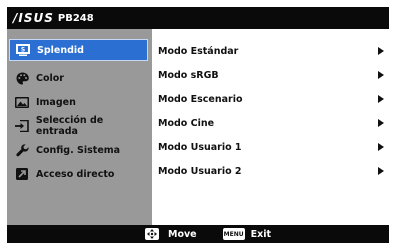 The image size is (396, 244). Describe the element at coordinates (186, 123) in the screenshot. I see `option-label: Modo Cine` at that location.